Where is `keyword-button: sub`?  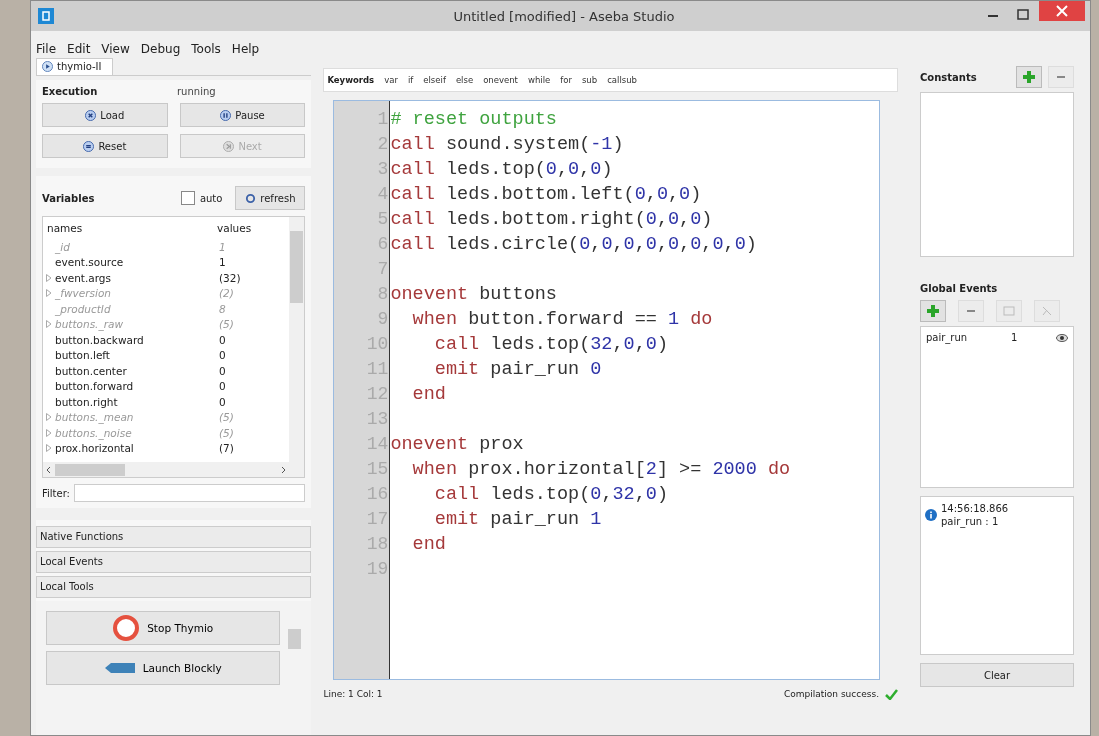 keyword-button: sub is located at coordinates (589, 80).